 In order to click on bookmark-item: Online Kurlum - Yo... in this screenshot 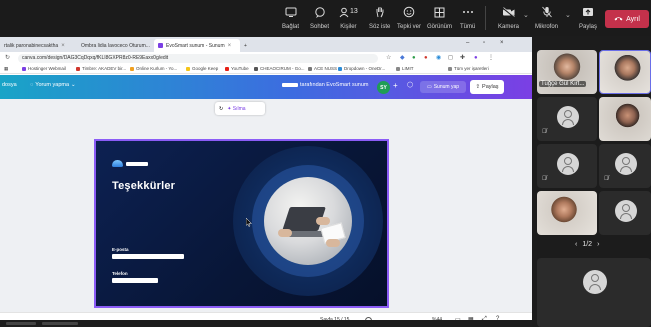, I will do `click(153, 69)`.